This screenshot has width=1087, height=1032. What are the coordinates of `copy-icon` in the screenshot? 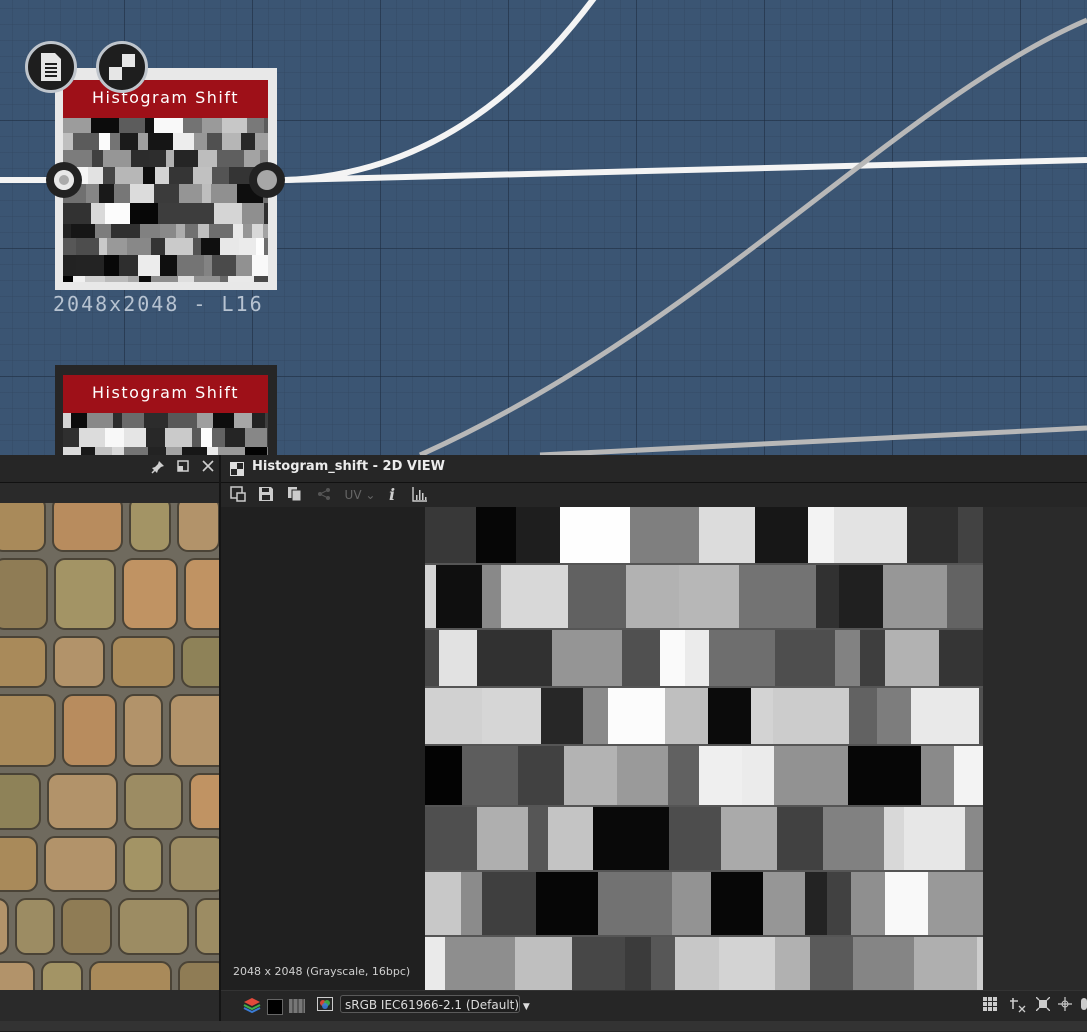 It's located at (295, 495).